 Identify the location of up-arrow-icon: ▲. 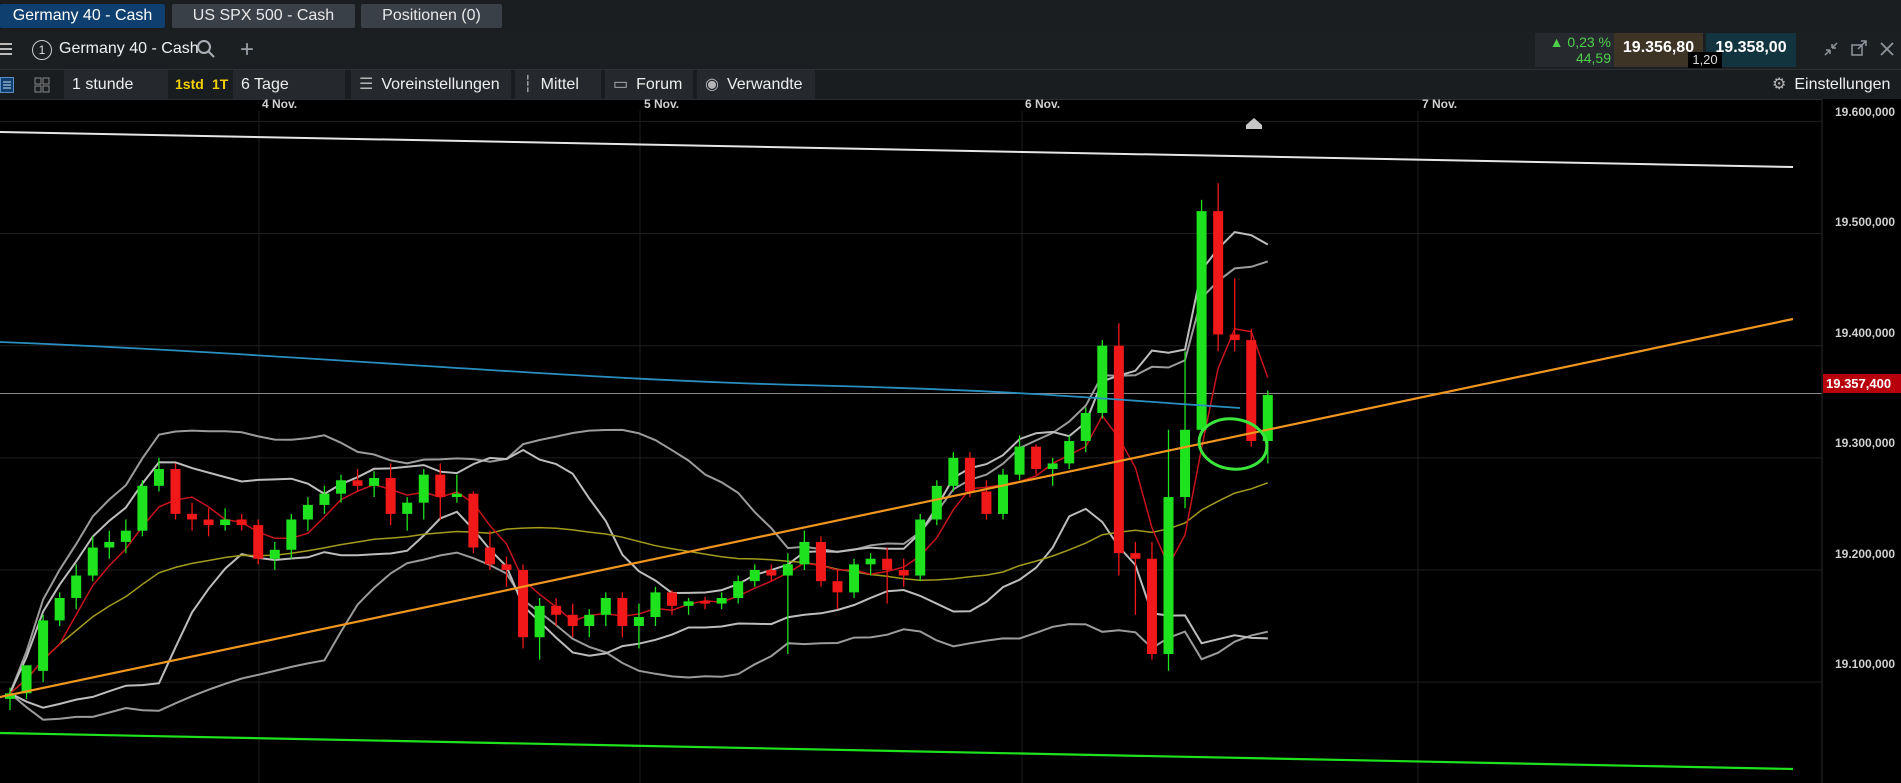
(1556, 42).